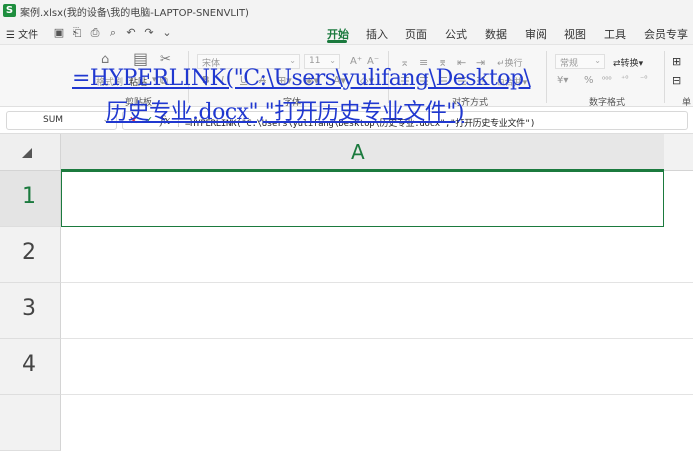 This screenshot has height=451, width=693. What do you see at coordinates (678, 152) in the screenshot?
I see `column-header-empty` at bounding box center [678, 152].